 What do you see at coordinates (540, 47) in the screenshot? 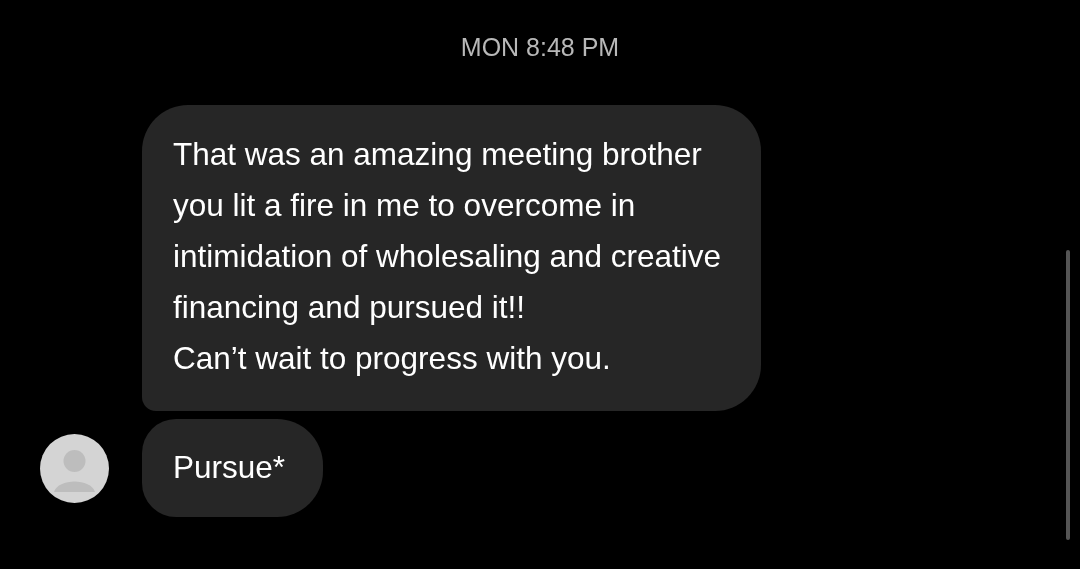
I see `timestamp: MON 8:48 PM` at bounding box center [540, 47].